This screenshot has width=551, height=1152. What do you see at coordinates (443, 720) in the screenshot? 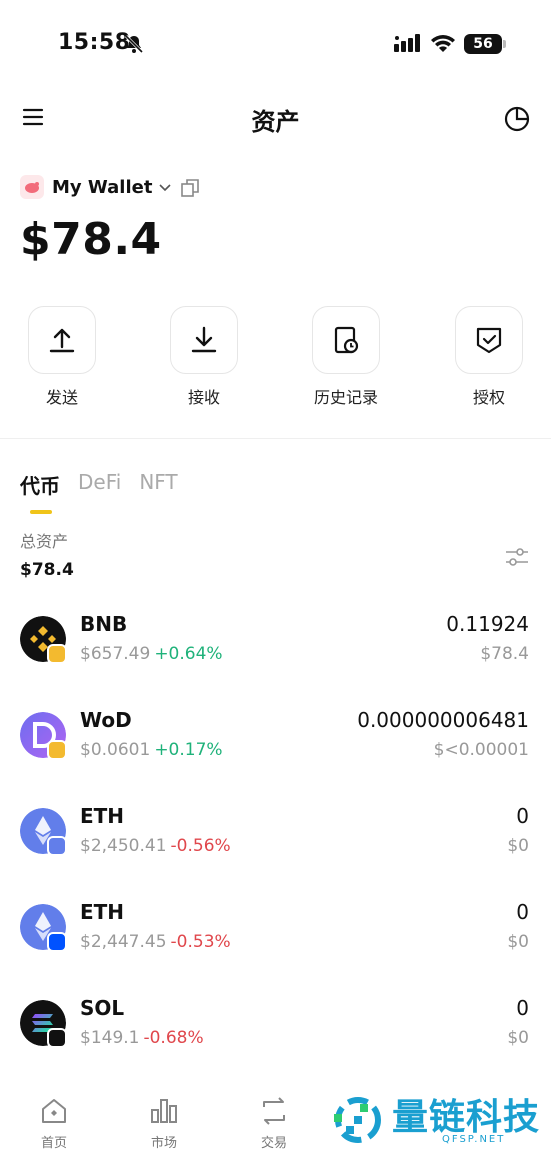
I see `token-amount: 0.000000006481` at bounding box center [443, 720].